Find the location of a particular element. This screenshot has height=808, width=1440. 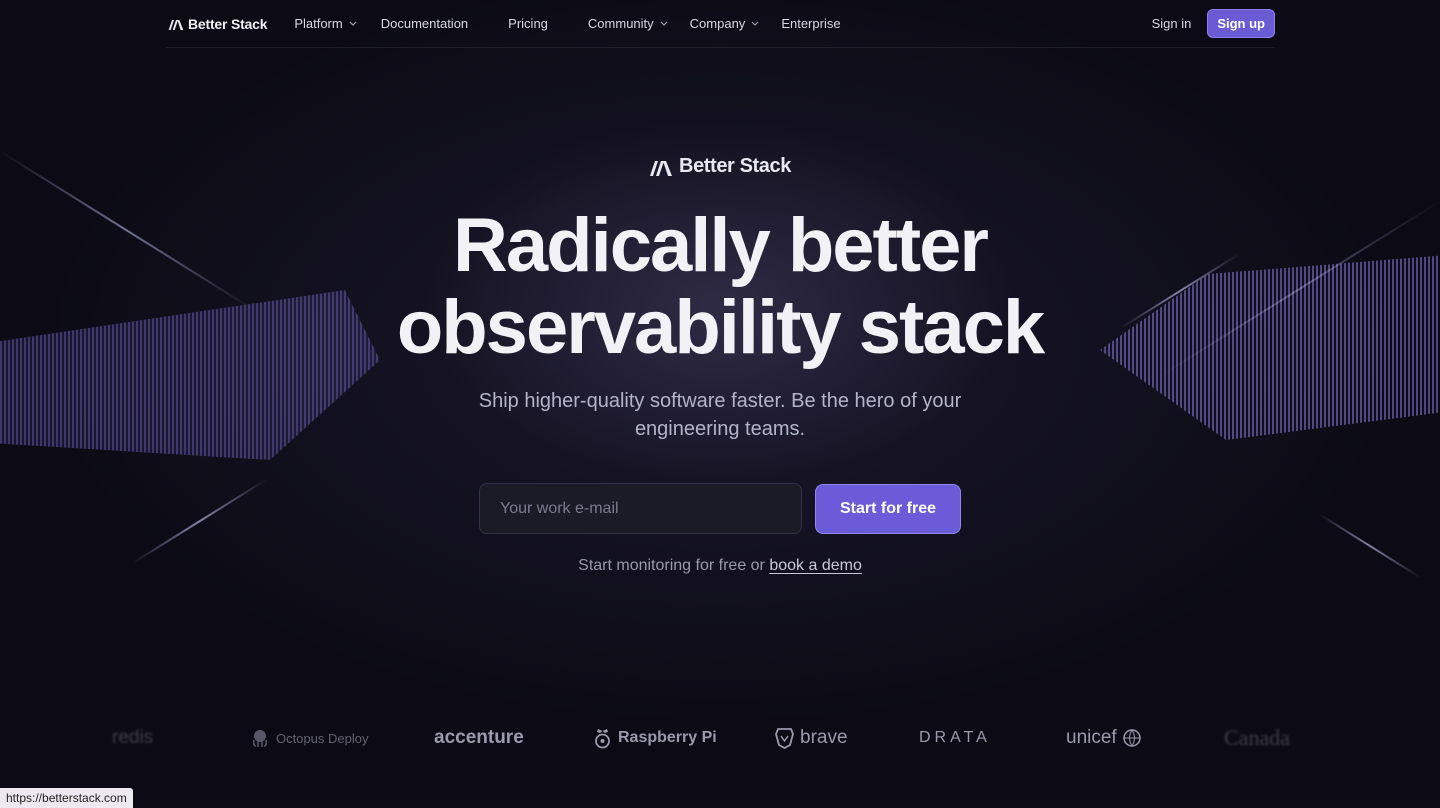

logo-label: accenture is located at coordinates (479, 737).